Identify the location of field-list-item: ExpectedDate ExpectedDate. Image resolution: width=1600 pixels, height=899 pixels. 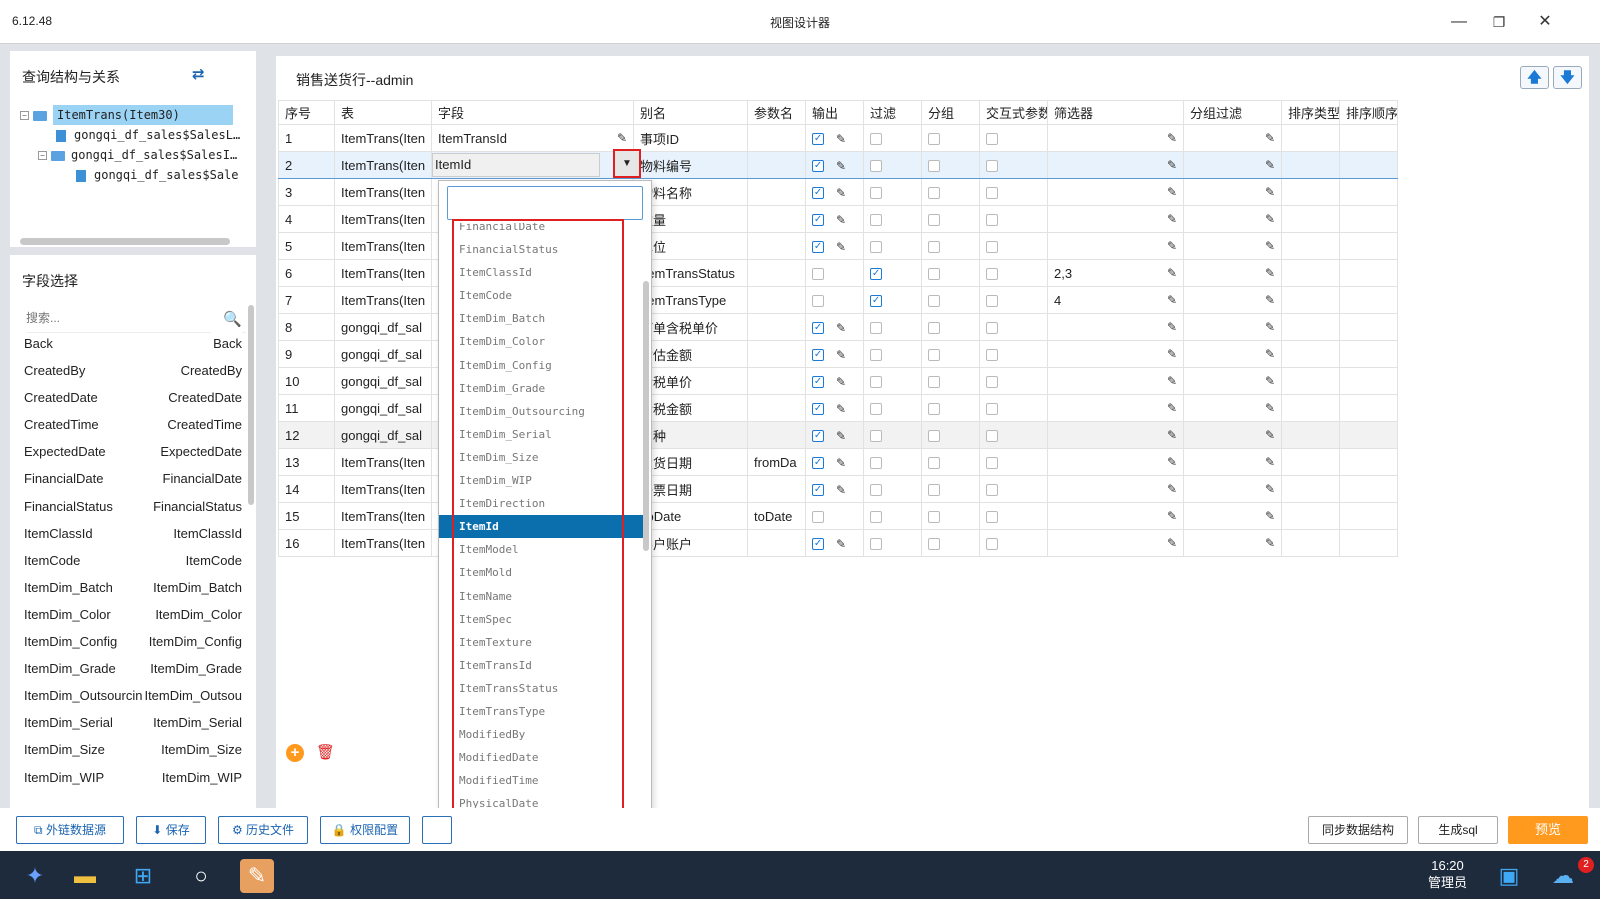
(132, 452).